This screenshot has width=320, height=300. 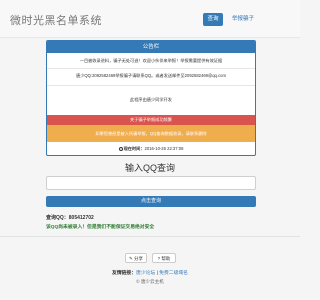 What do you see at coordinates (151, 47) in the screenshot?
I see `notice-panel-header: 公告栏` at bounding box center [151, 47].